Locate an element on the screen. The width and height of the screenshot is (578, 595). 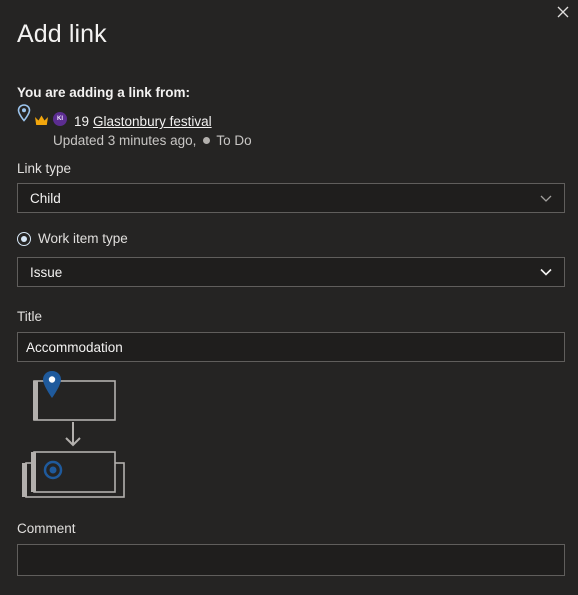
work-item-type-dropdown: Issue is located at coordinates (291, 272).